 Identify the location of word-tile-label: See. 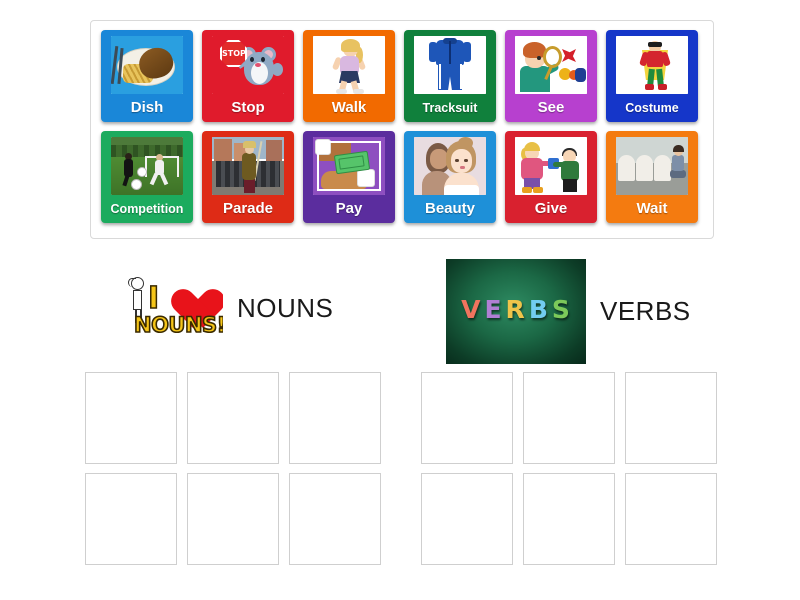
(551, 107).